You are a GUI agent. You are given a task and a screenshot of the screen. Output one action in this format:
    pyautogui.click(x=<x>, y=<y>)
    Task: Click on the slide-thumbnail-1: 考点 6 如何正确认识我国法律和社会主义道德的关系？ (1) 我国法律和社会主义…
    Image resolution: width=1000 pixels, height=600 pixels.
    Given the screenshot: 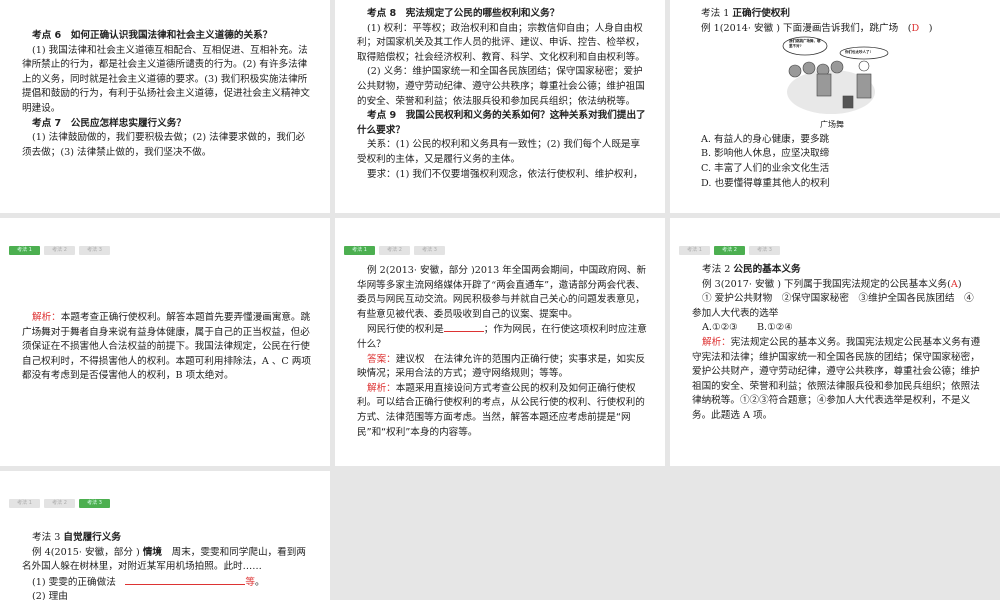 What is the action you would take?
    pyautogui.click(x=165, y=106)
    